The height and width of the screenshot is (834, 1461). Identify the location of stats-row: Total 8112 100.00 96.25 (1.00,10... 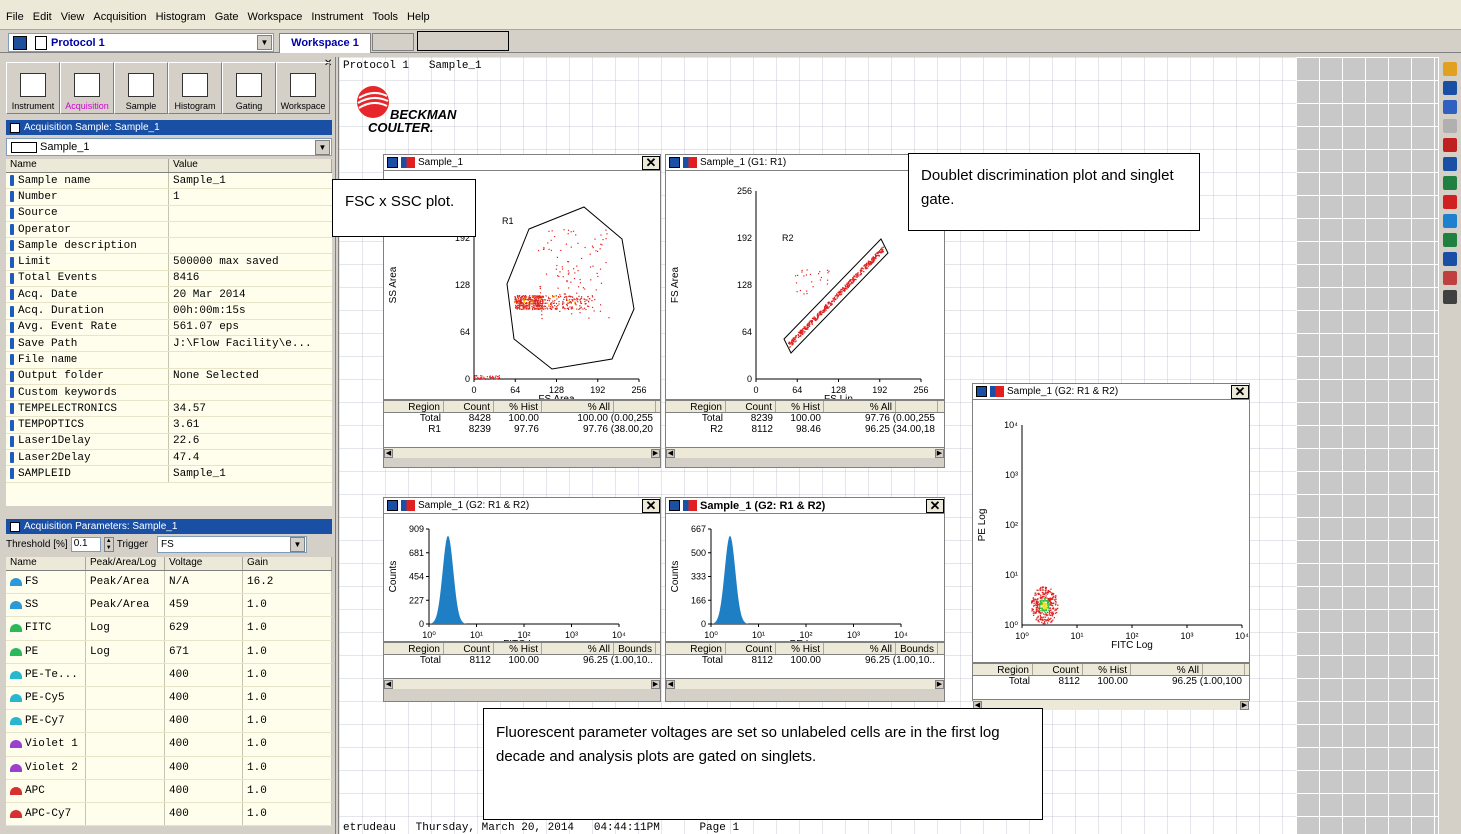
(522, 660).